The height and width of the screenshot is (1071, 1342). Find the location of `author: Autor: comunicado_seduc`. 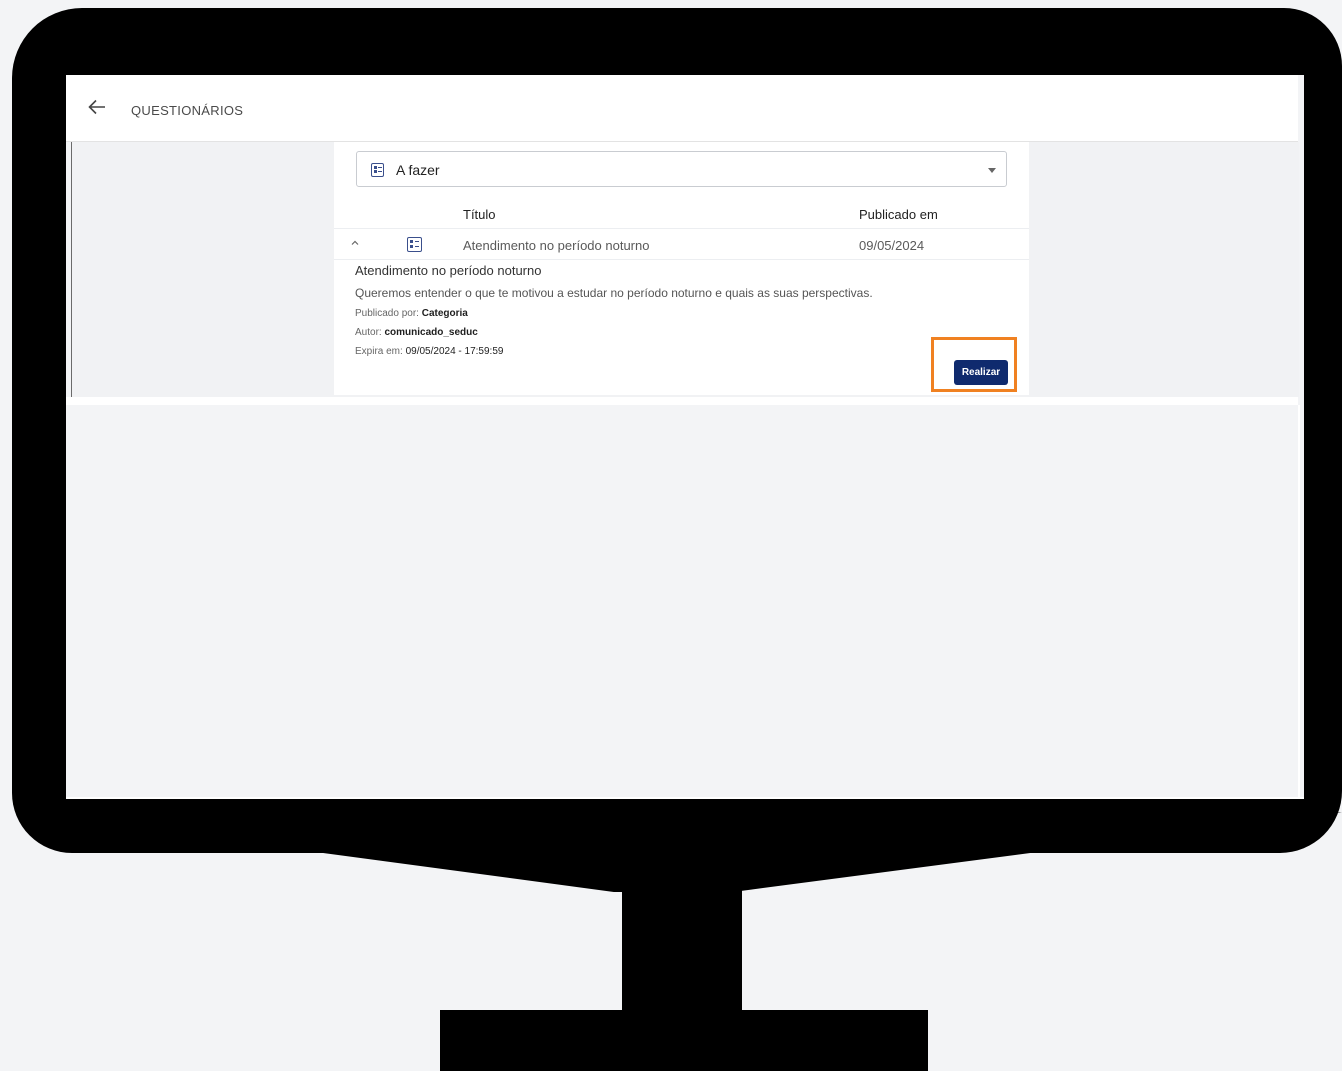

author: Autor: comunicado_seduc is located at coordinates (416, 332).